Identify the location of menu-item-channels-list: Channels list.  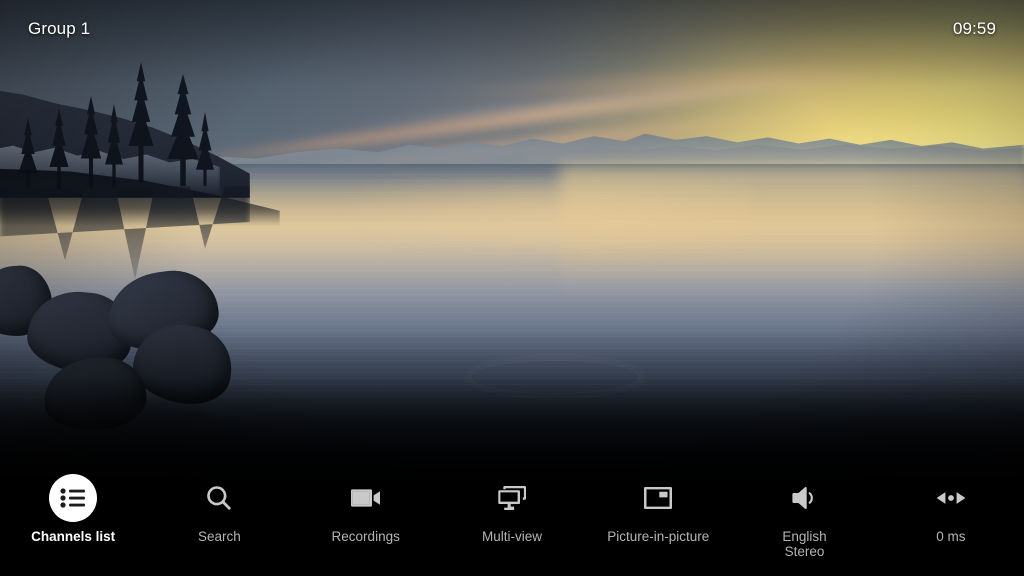
(73, 505).